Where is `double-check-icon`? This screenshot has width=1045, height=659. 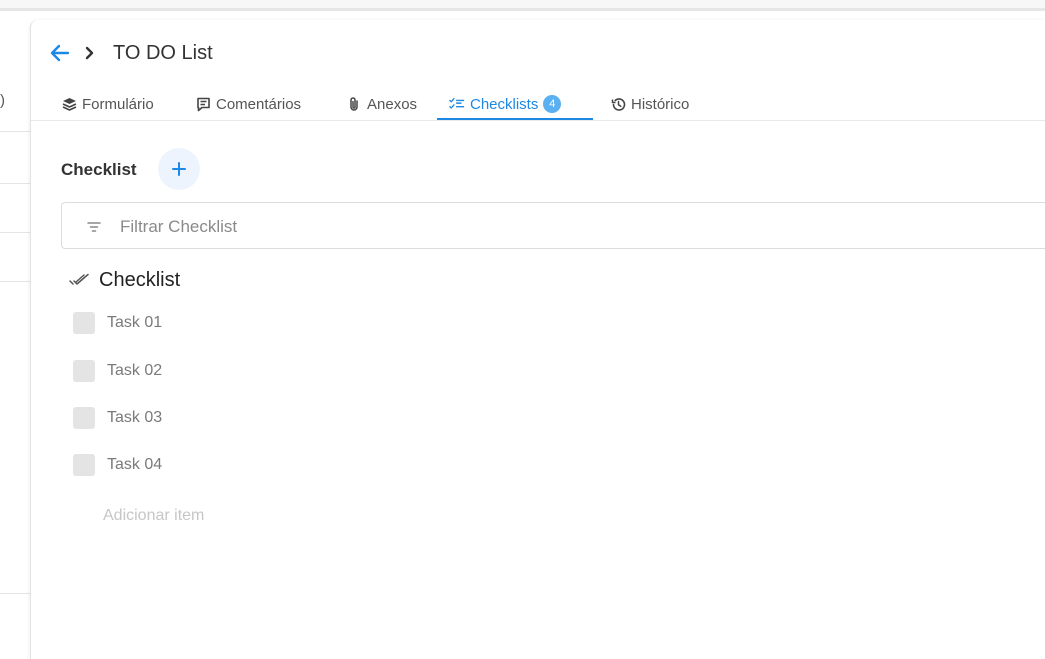 double-check-icon is located at coordinates (79, 279).